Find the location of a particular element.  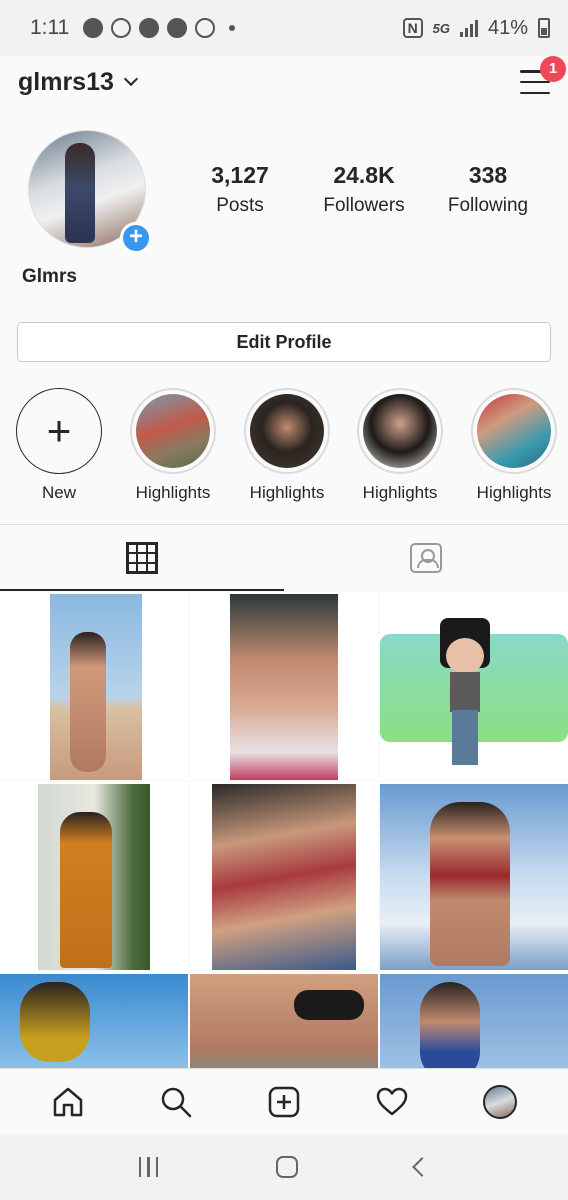

menu-button: 1 is located at coordinates (543, 75).